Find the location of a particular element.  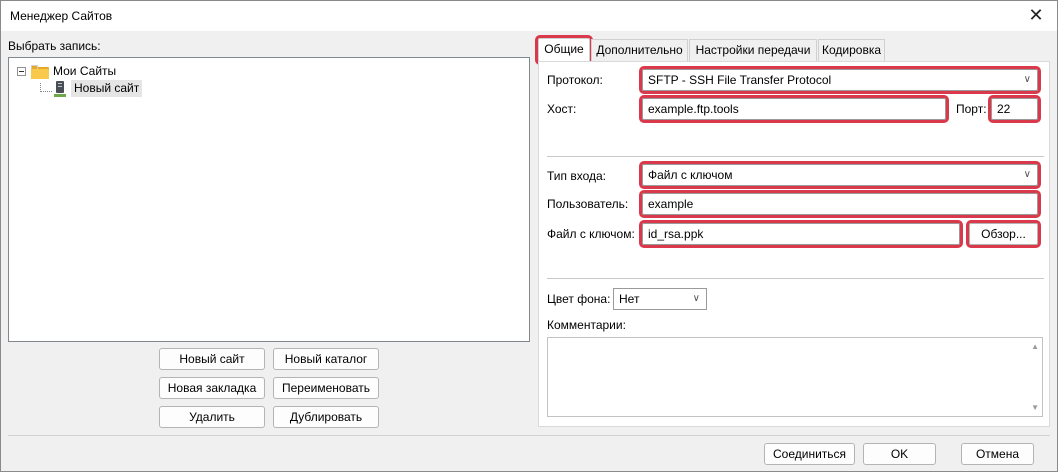

ok-button: OK is located at coordinates (899, 454).